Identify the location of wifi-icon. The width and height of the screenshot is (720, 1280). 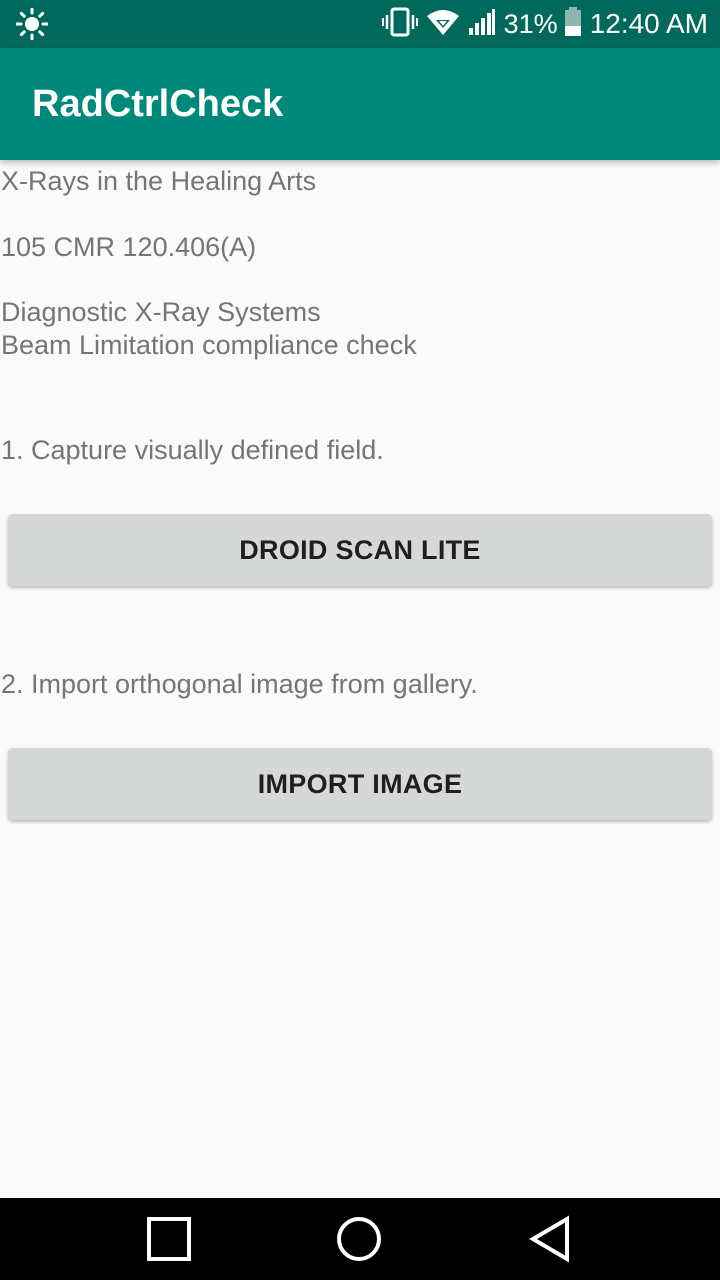
(443, 24).